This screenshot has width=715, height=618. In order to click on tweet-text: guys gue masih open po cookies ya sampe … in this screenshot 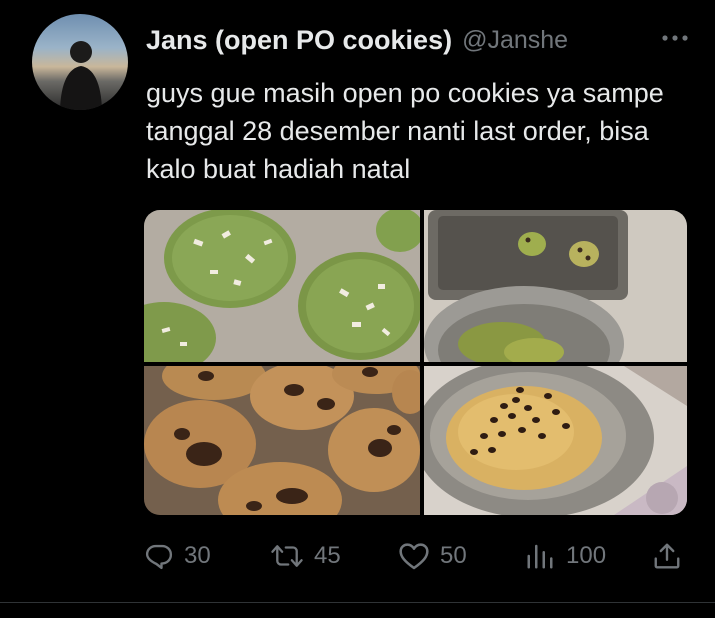, I will do `click(405, 131)`.